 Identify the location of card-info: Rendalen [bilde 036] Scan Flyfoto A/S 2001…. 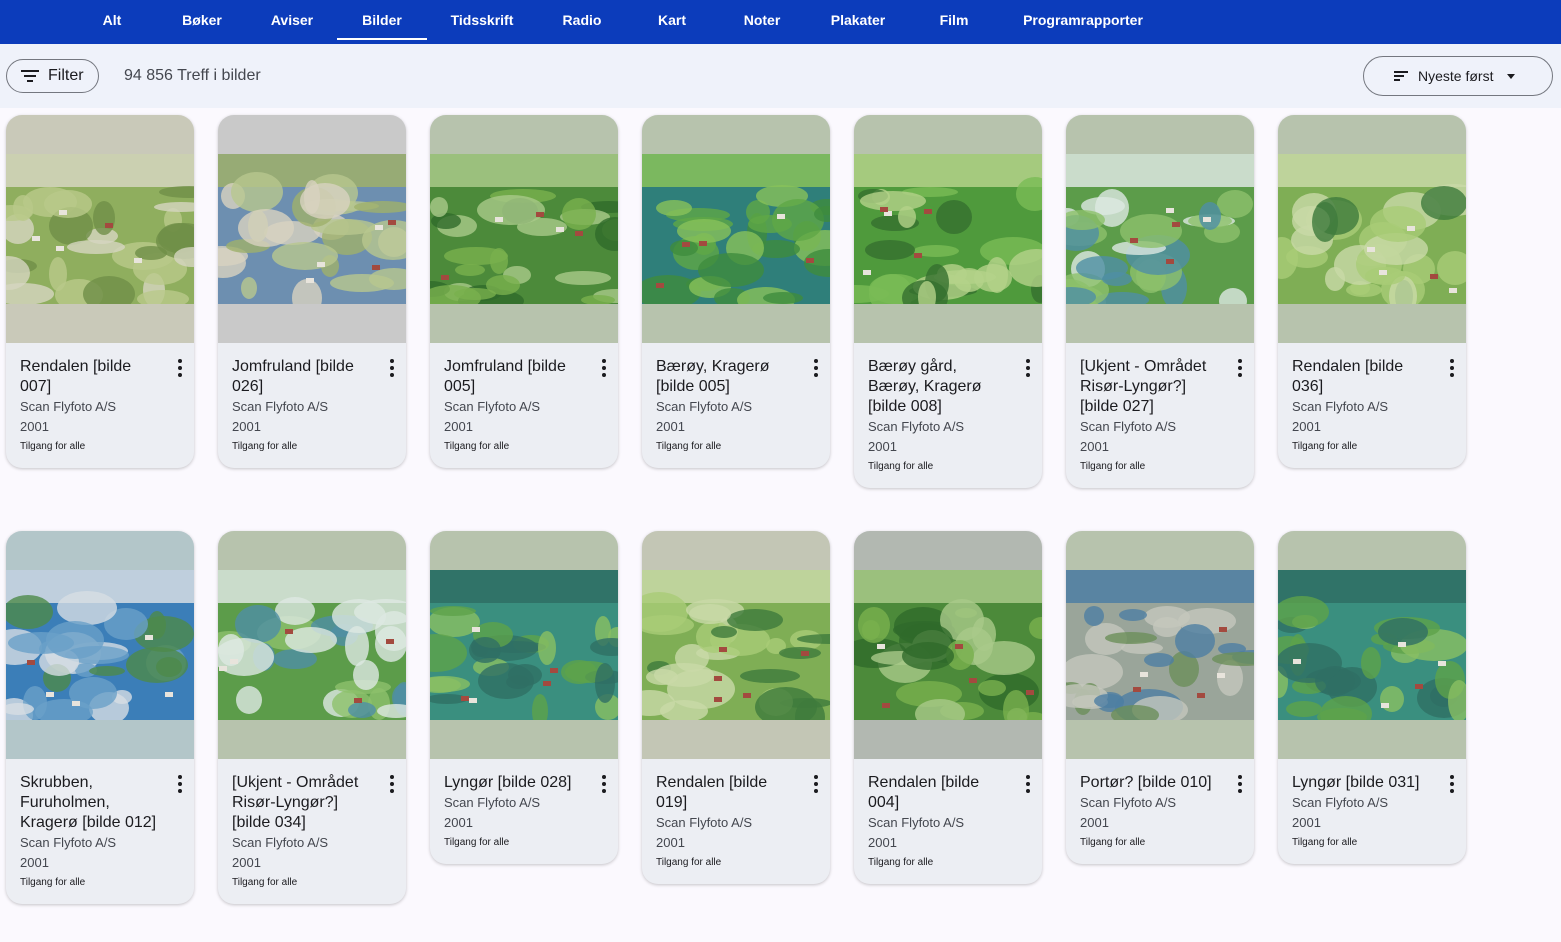
(1372, 405).